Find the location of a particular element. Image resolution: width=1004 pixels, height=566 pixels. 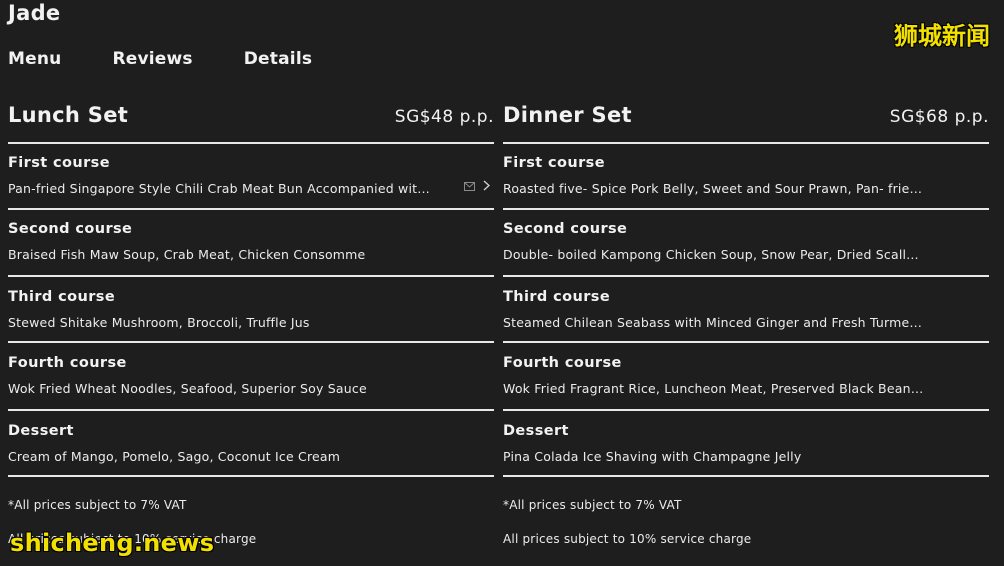

dinner-set-header: Dinner Set SG$68 p.p. is located at coordinates (746, 115).